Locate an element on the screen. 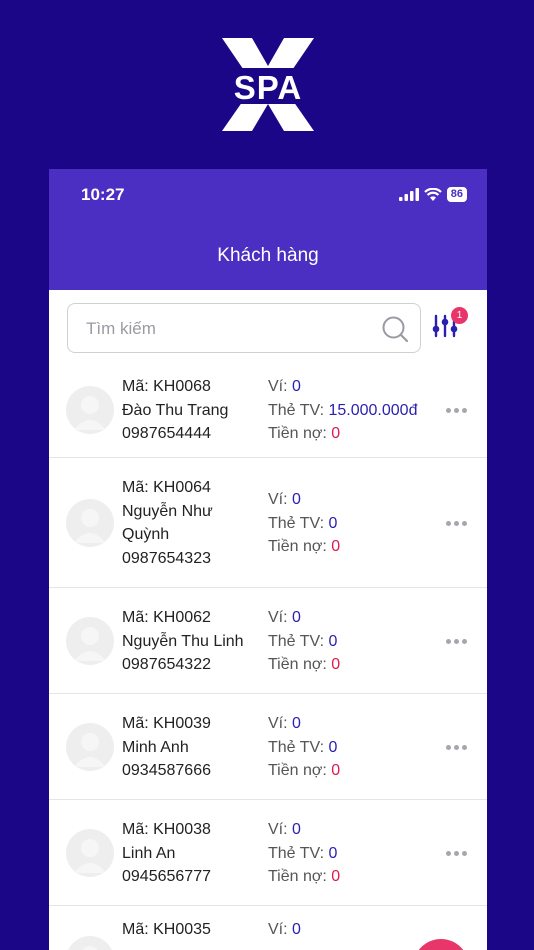 The width and height of the screenshot is (534, 950). search-field is located at coordinates (244, 328).